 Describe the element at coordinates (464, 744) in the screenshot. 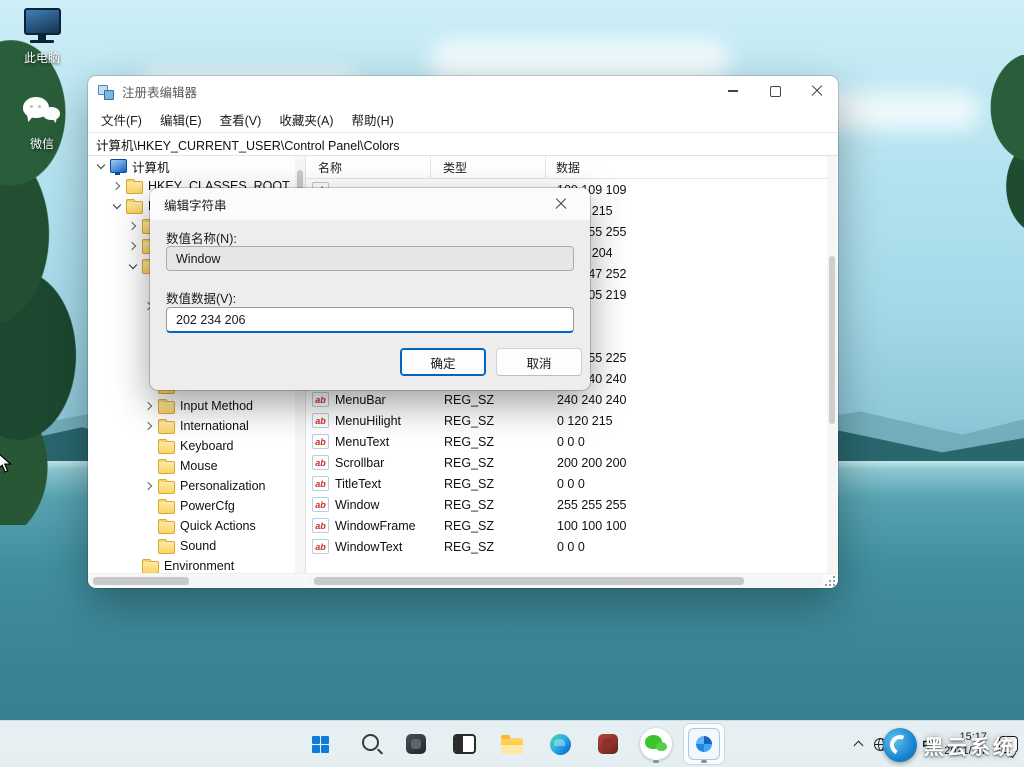

I see `taskbar-button-task-view` at that location.